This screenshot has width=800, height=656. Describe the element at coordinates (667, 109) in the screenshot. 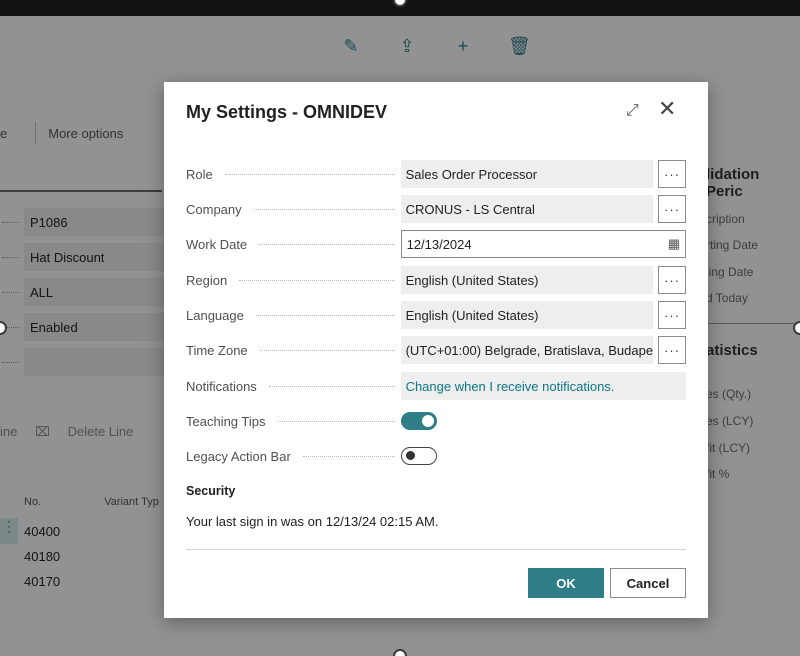

I see `close-icon: ✕` at that location.